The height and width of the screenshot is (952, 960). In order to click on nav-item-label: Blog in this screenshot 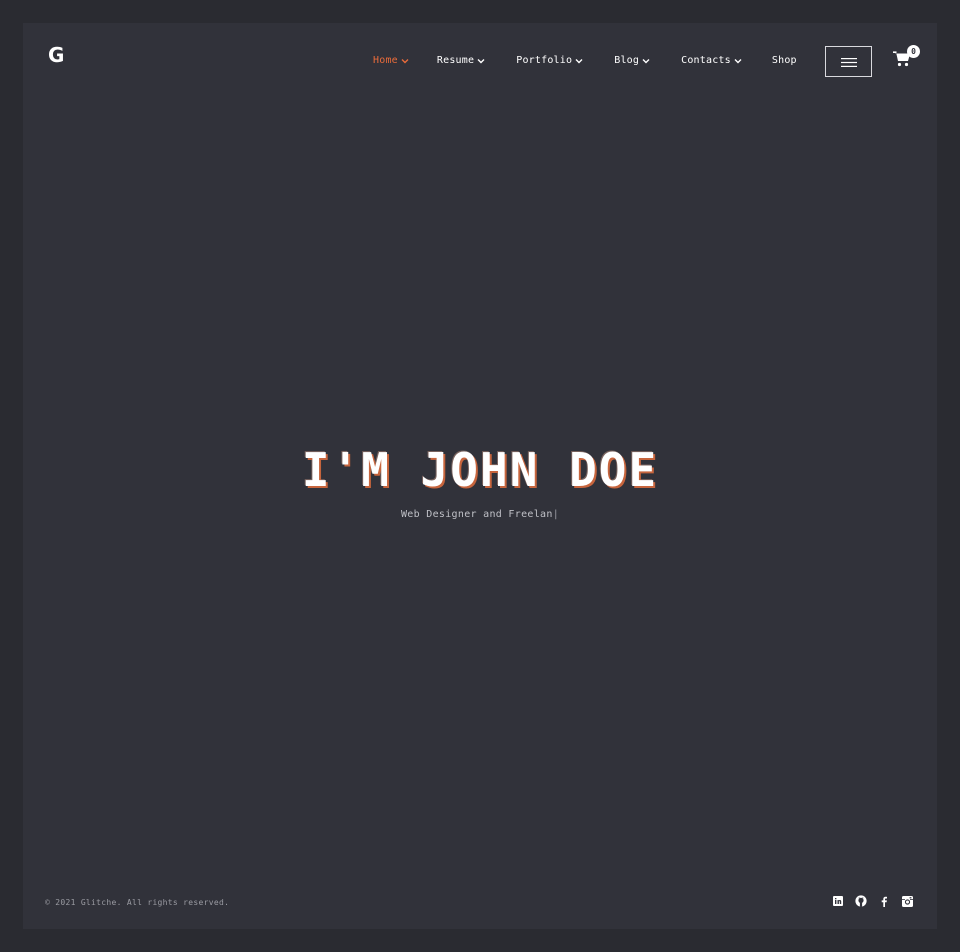, I will do `click(627, 60)`.